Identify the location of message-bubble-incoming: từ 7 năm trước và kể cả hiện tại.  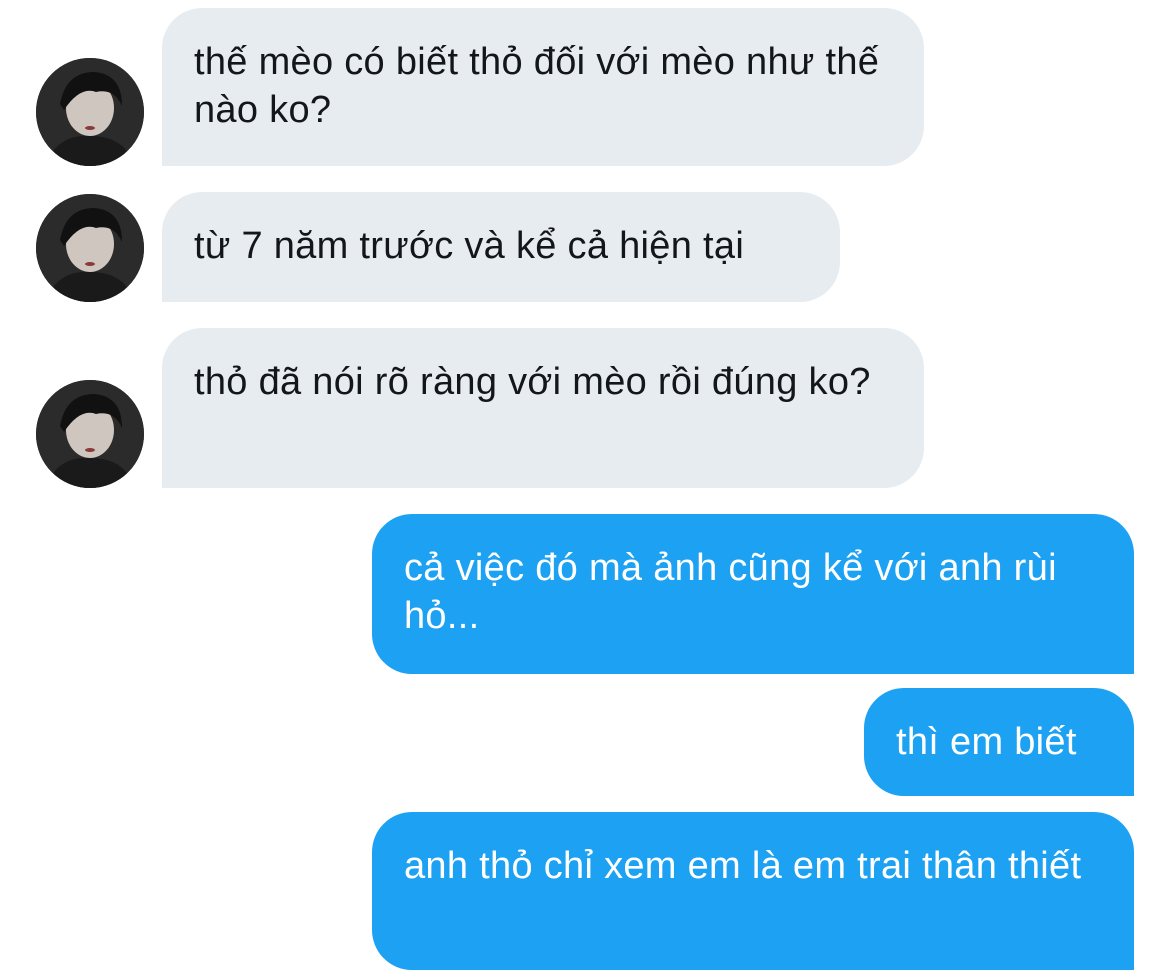
(501, 247).